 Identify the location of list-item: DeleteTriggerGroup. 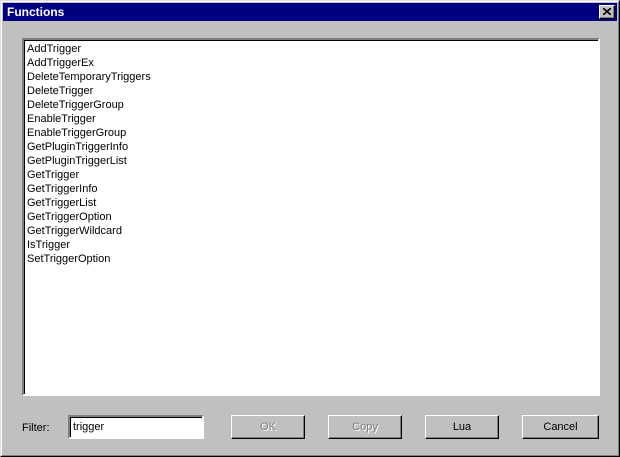
(312, 105).